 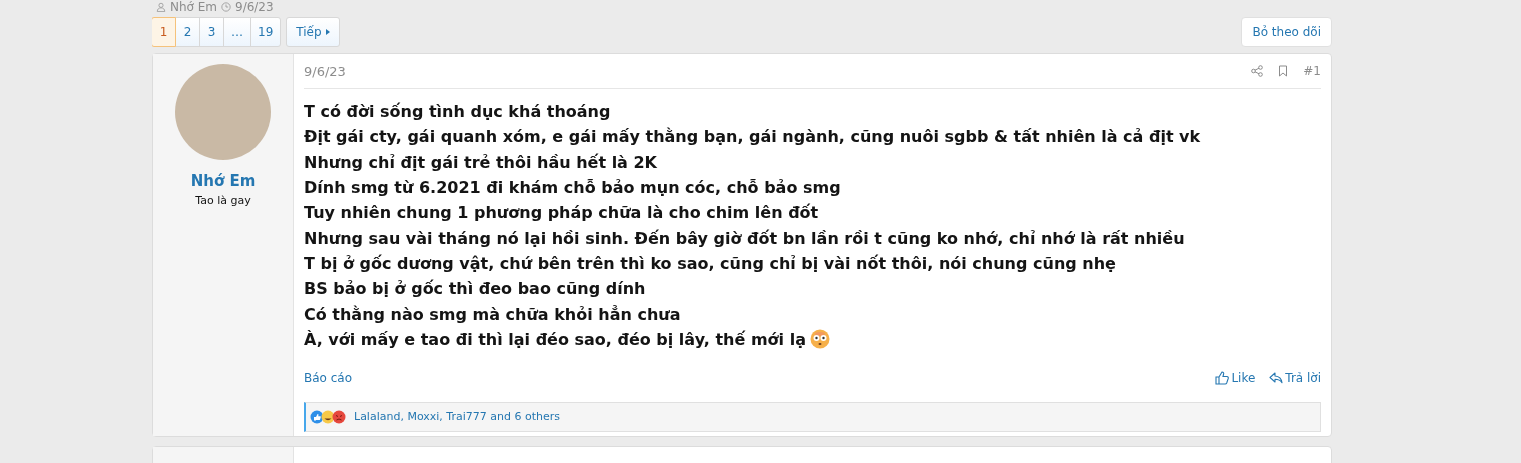 I want to click on thread-author: Nhớ Em, so click(x=193, y=7).